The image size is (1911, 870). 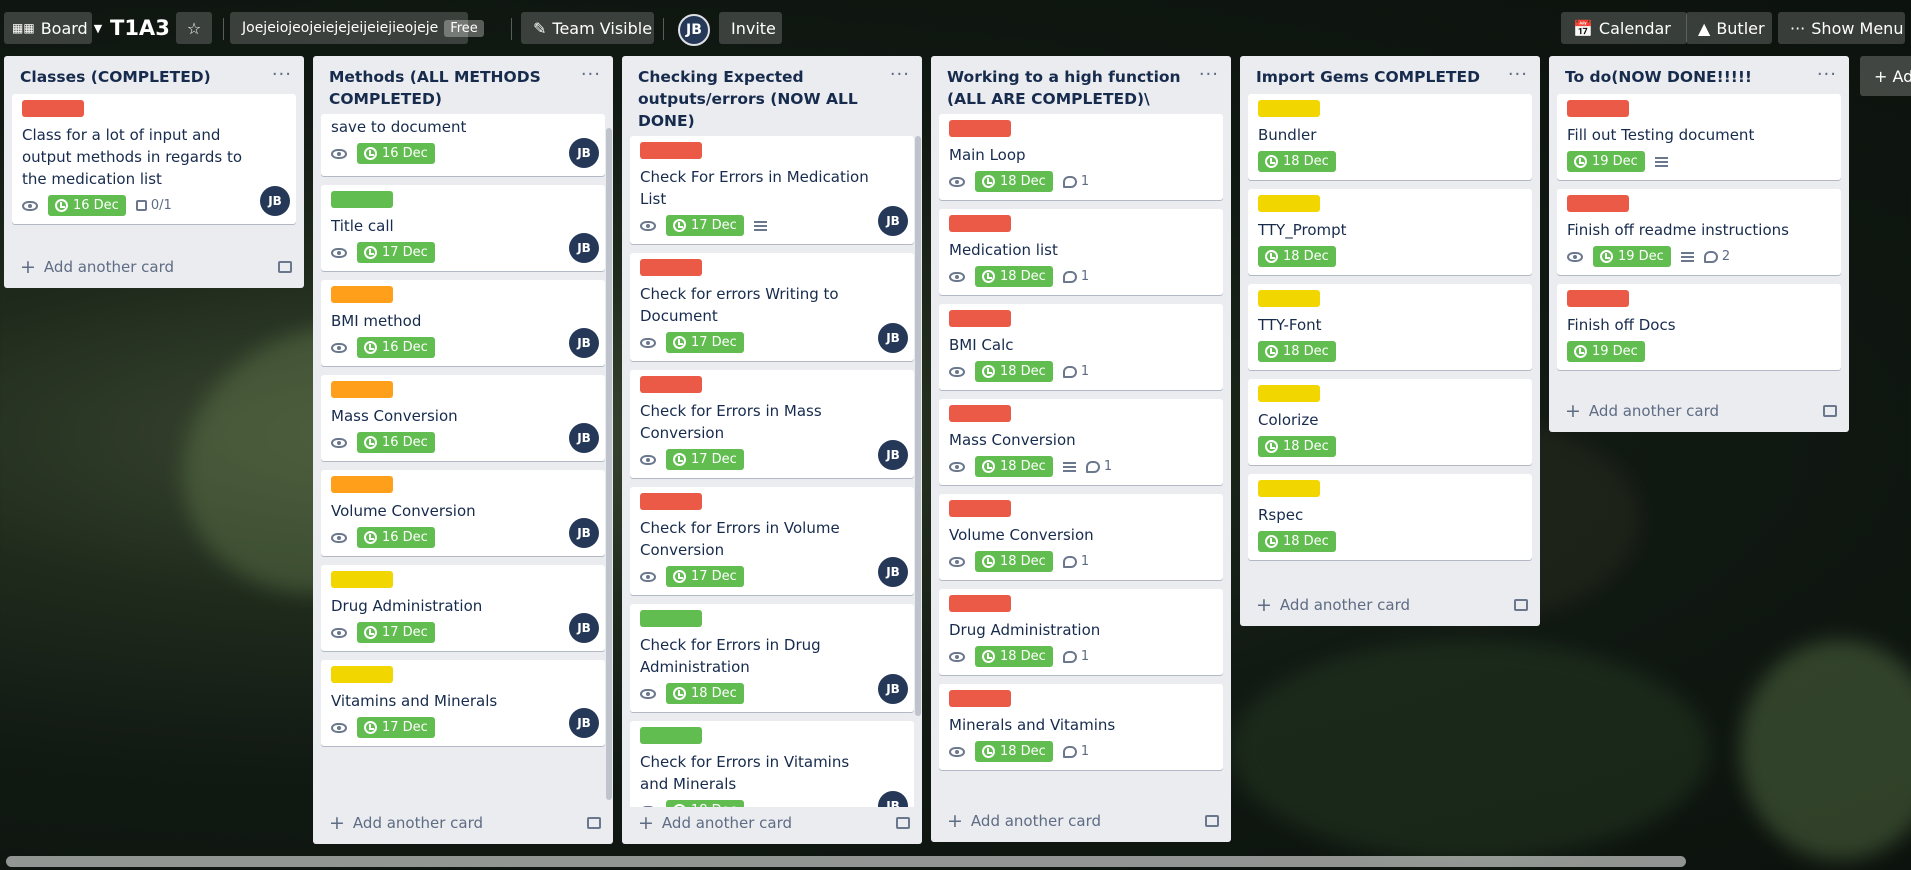 What do you see at coordinates (1390, 137) in the screenshot?
I see `card: Bundler 18 Dec` at bounding box center [1390, 137].